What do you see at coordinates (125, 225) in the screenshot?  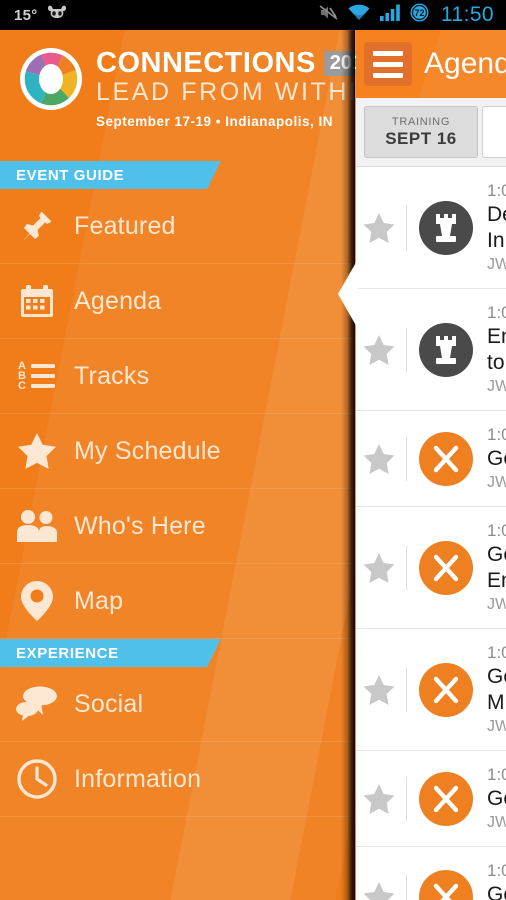 I see `sidebar-item-label: Featured` at bounding box center [125, 225].